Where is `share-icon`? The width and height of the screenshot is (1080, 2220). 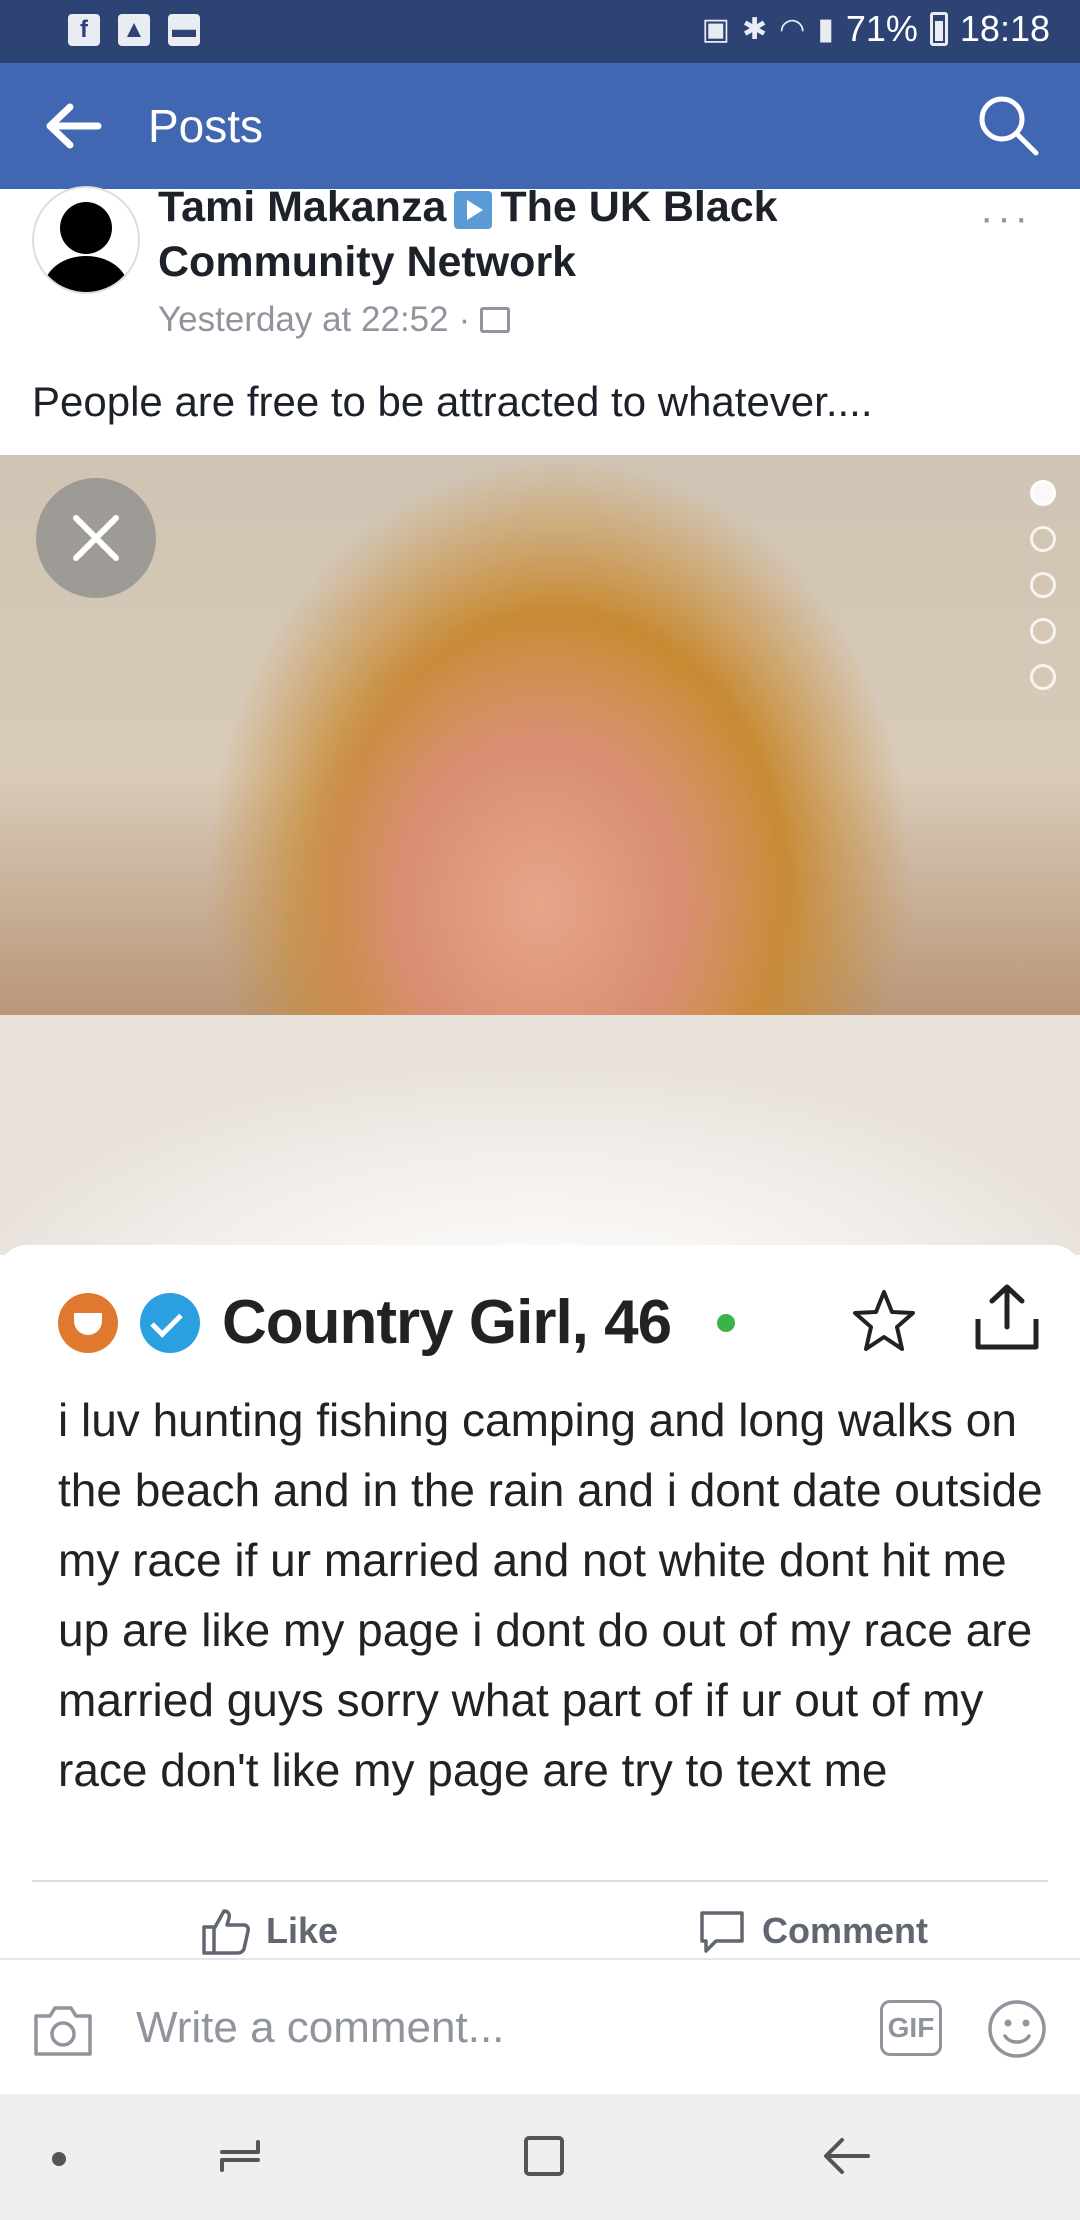 share-icon is located at coordinates (1007, 1317).